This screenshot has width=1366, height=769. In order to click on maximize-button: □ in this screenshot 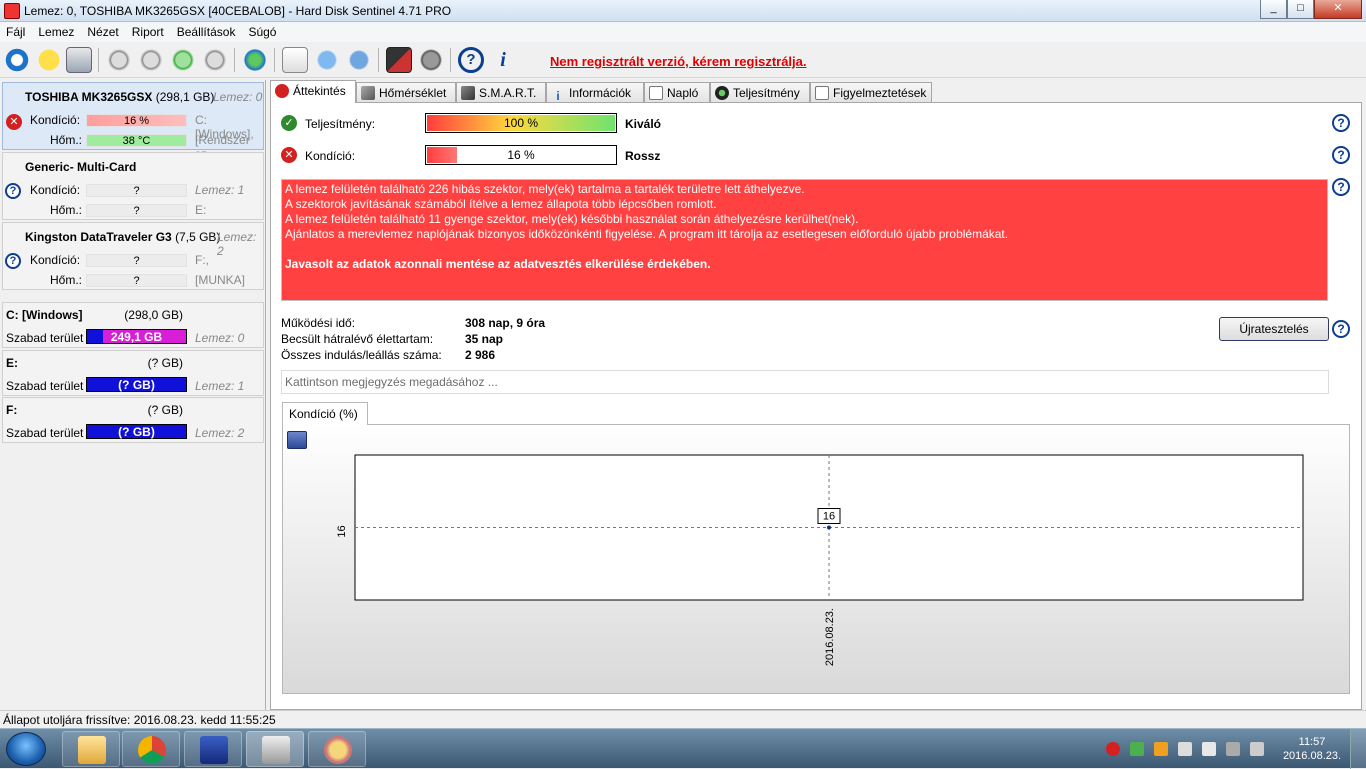, I will do `click(1300, 9)`.